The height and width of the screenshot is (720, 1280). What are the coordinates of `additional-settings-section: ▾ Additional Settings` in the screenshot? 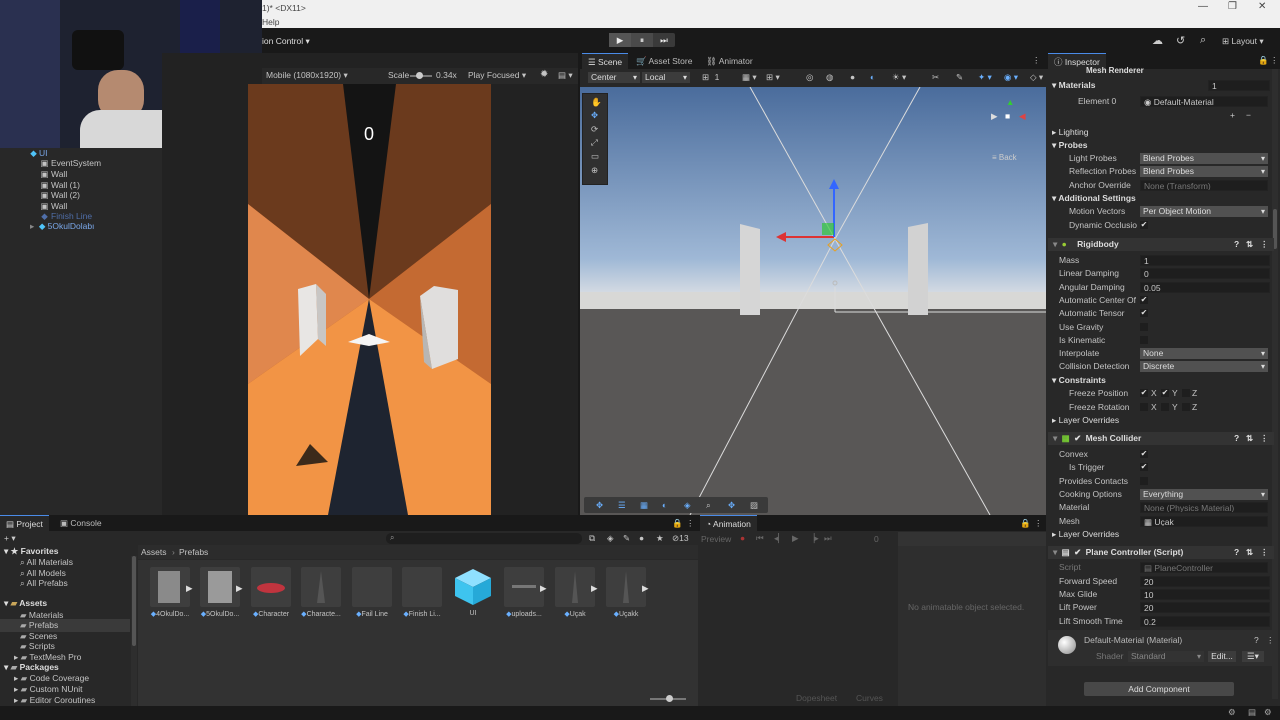 It's located at (1094, 198).